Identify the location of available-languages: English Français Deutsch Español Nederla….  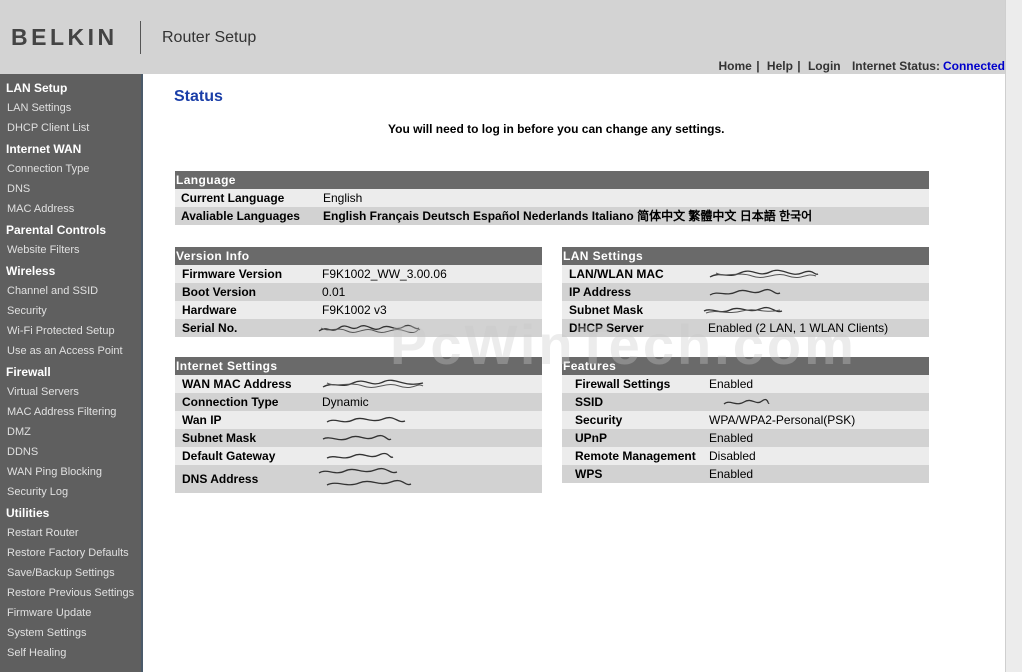
(568, 216).